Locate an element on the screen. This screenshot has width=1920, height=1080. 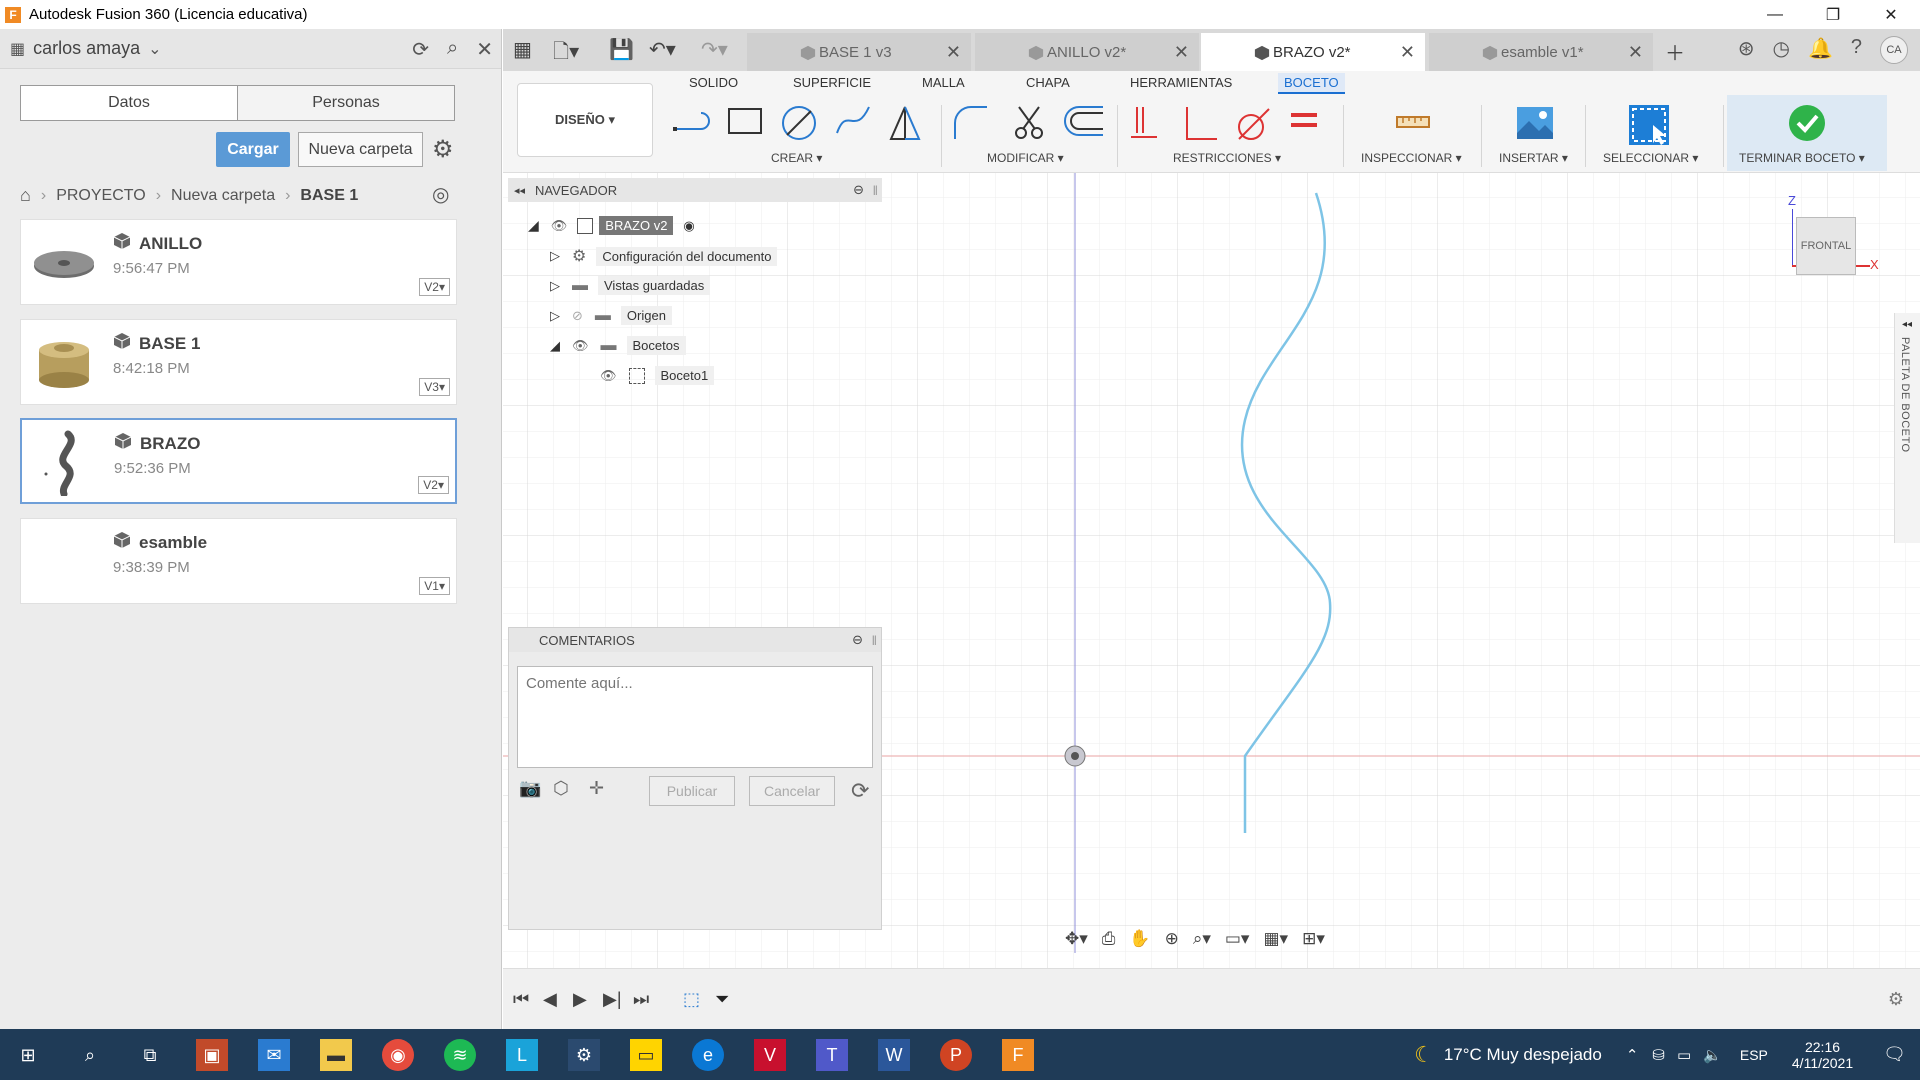
constraints-menu: RESTRICCIONES ▾ is located at coordinates (1227, 158).